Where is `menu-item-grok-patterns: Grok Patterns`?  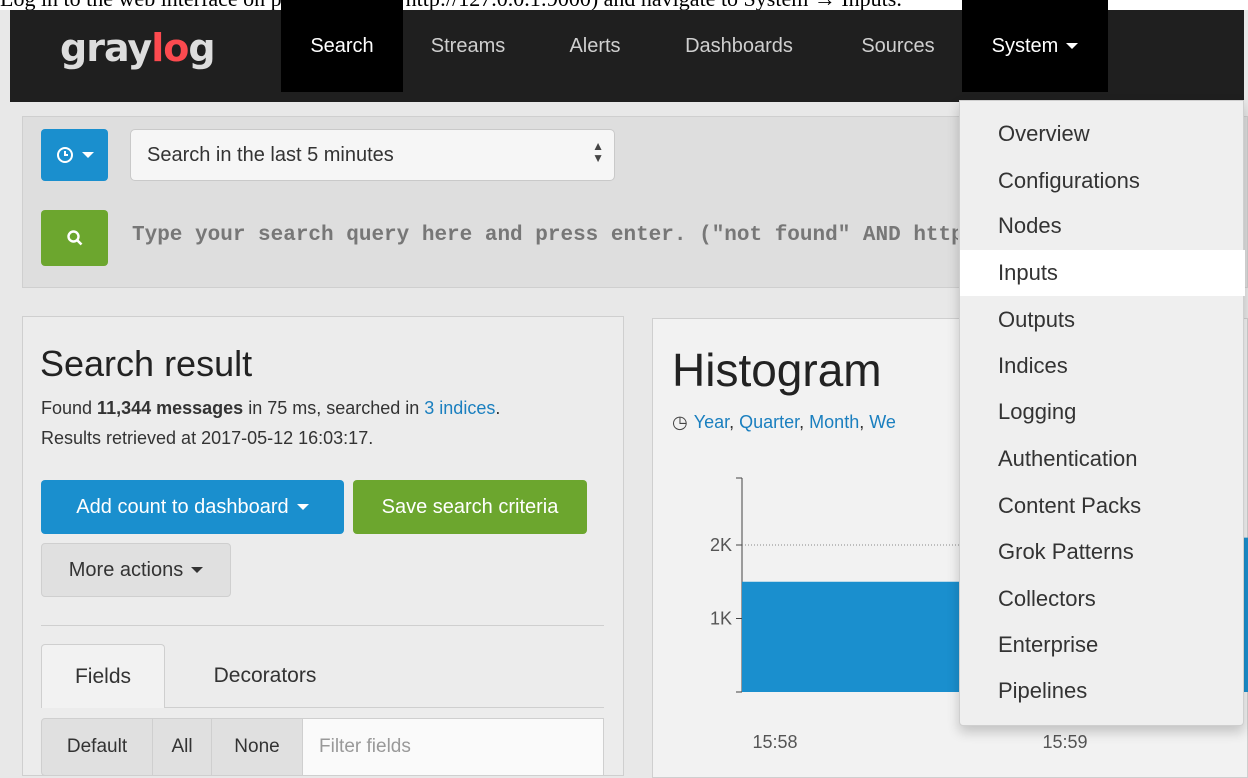 menu-item-grok-patterns: Grok Patterns is located at coordinates (1102, 552).